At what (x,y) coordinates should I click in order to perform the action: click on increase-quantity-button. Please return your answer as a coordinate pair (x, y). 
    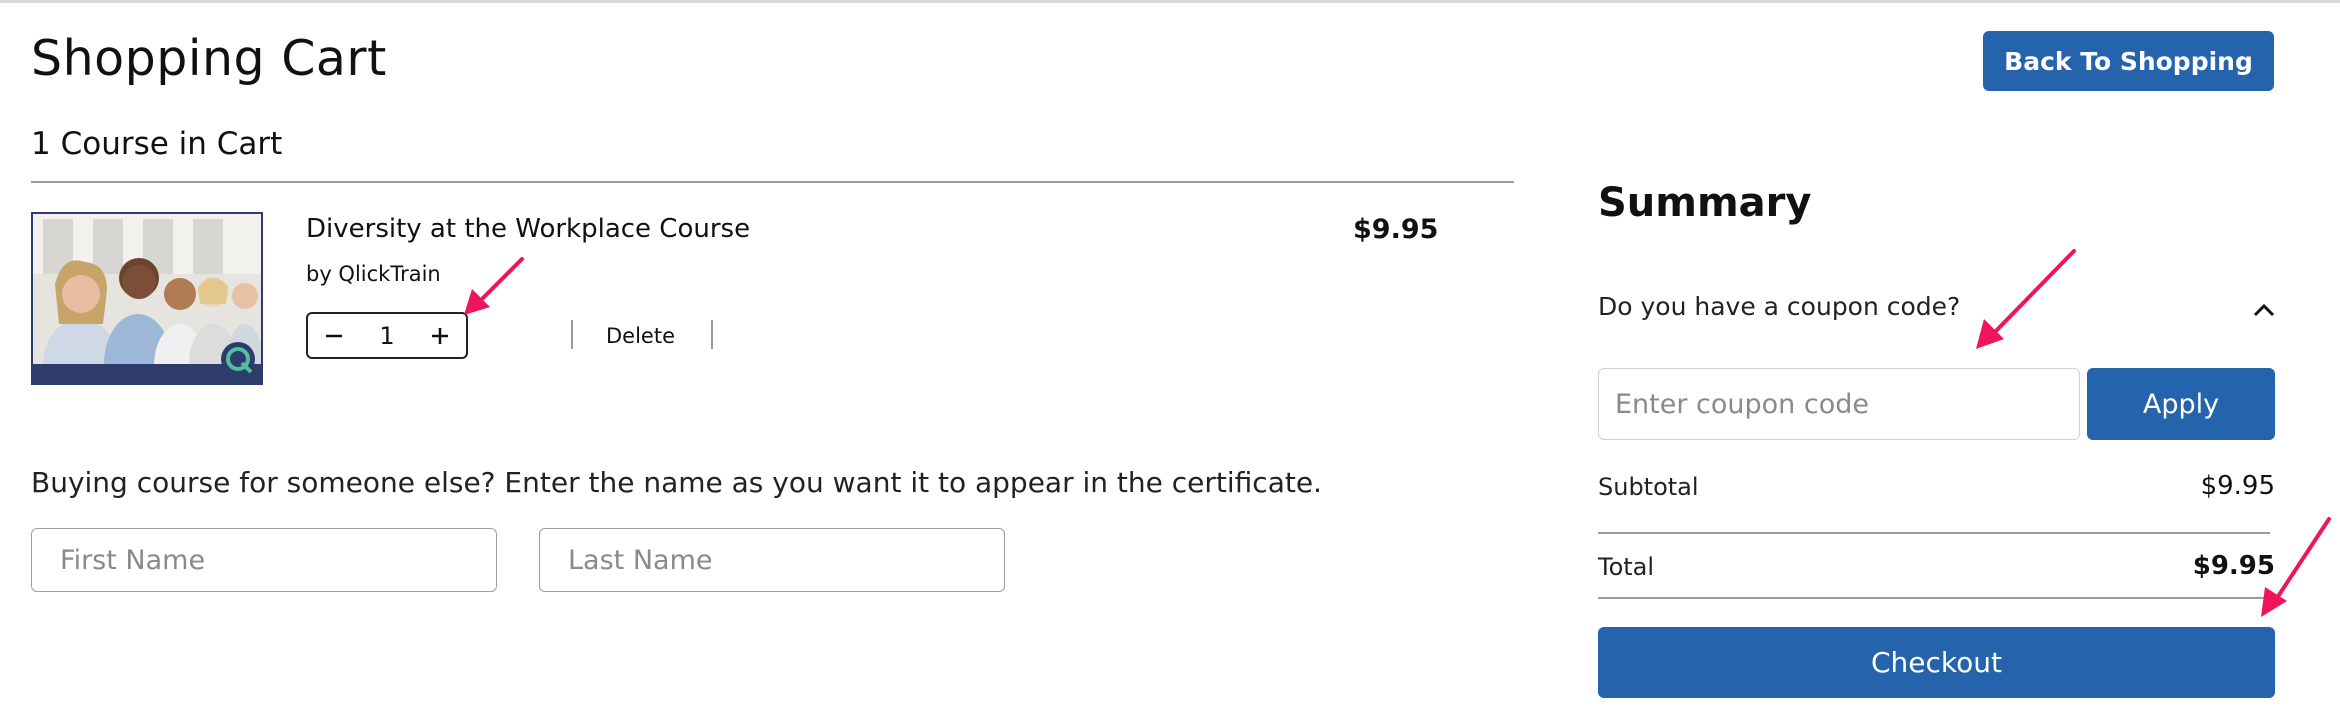
    Looking at the image, I should click on (440, 336).